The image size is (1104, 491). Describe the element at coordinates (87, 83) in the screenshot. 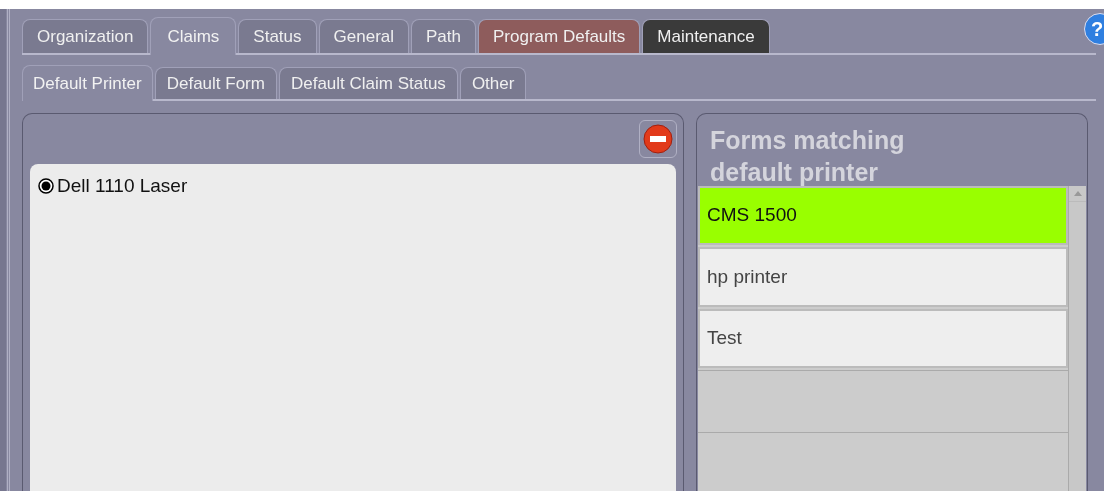

I see `subtab: Default Printer` at that location.